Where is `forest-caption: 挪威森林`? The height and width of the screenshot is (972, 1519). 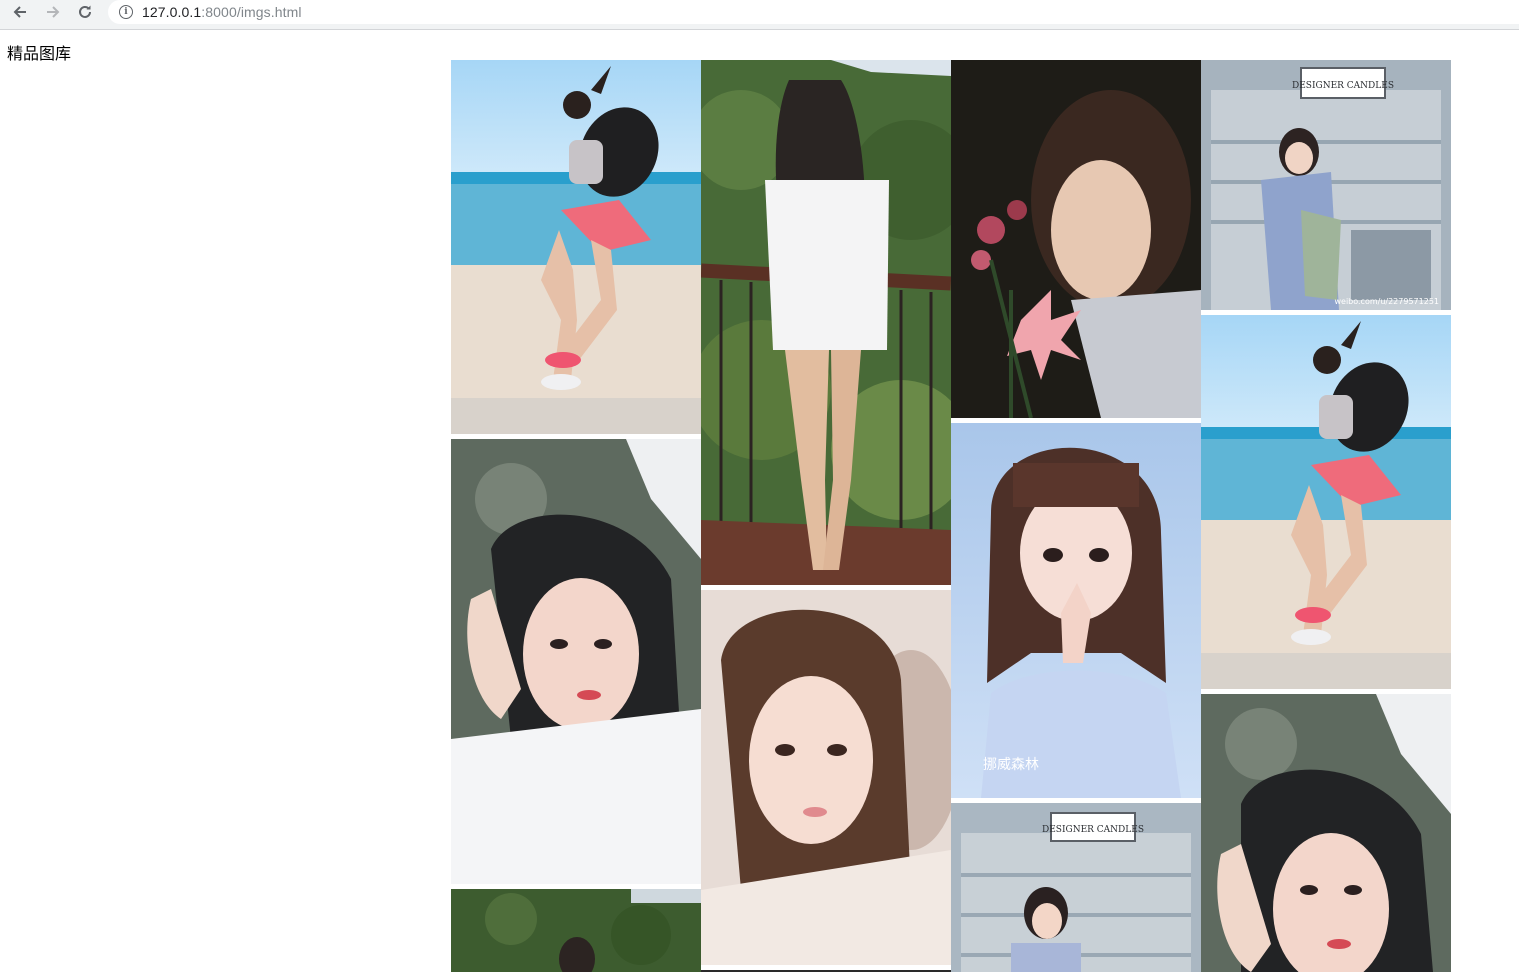 forest-caption: 挪威森林 is located at coordinates (1011, 765).